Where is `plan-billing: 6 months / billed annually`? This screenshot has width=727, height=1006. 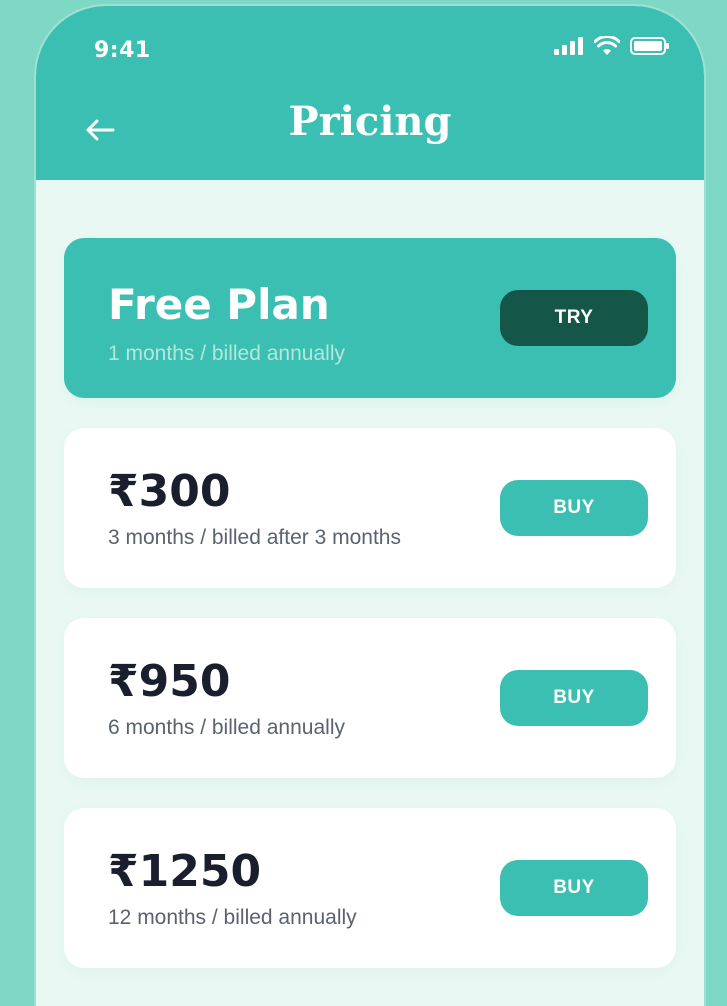 plan-billing: 6 months / billed annually is located at coordinates (226, 727).